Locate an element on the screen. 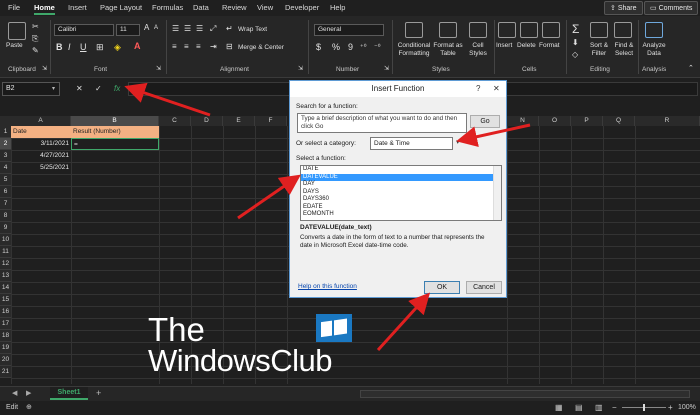 This screenshot has height=415, width=700. share-button: ⇪ Share is located at coordinates (623, 8).